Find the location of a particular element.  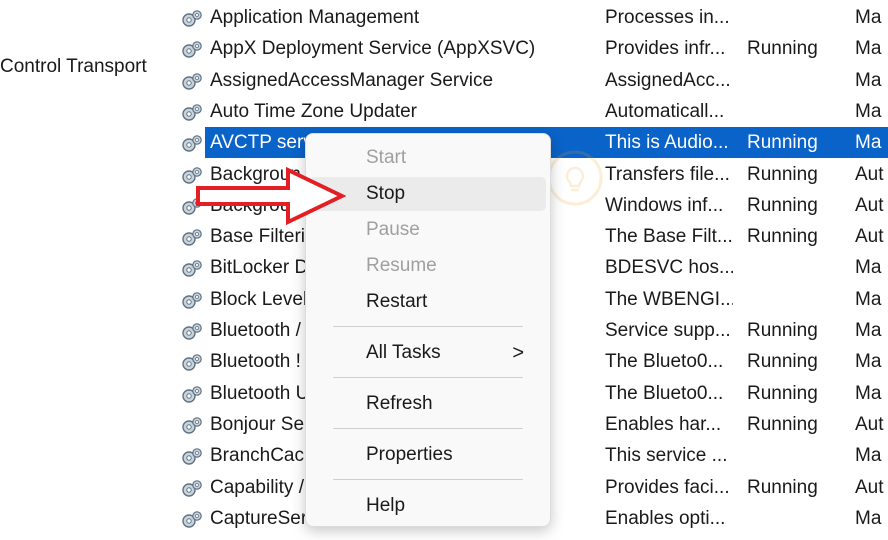

service-name: Bonjour Se is located at coordinates (257, 424).